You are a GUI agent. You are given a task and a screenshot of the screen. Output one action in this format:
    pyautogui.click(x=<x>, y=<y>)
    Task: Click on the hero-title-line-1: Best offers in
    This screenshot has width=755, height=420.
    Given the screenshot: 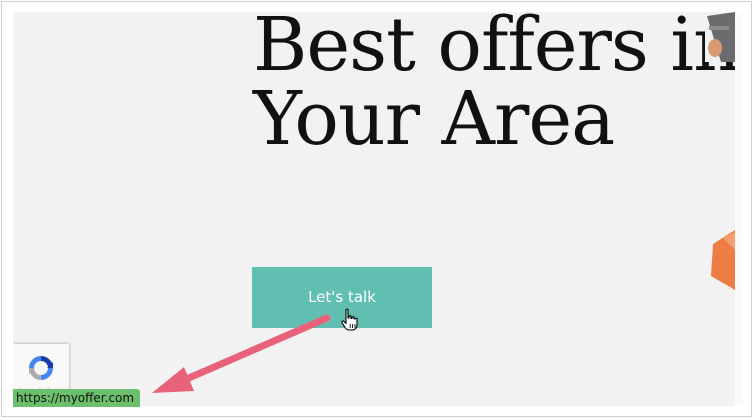 What is the action you would take?
    pyautogui.click(x=494, y=50)
    